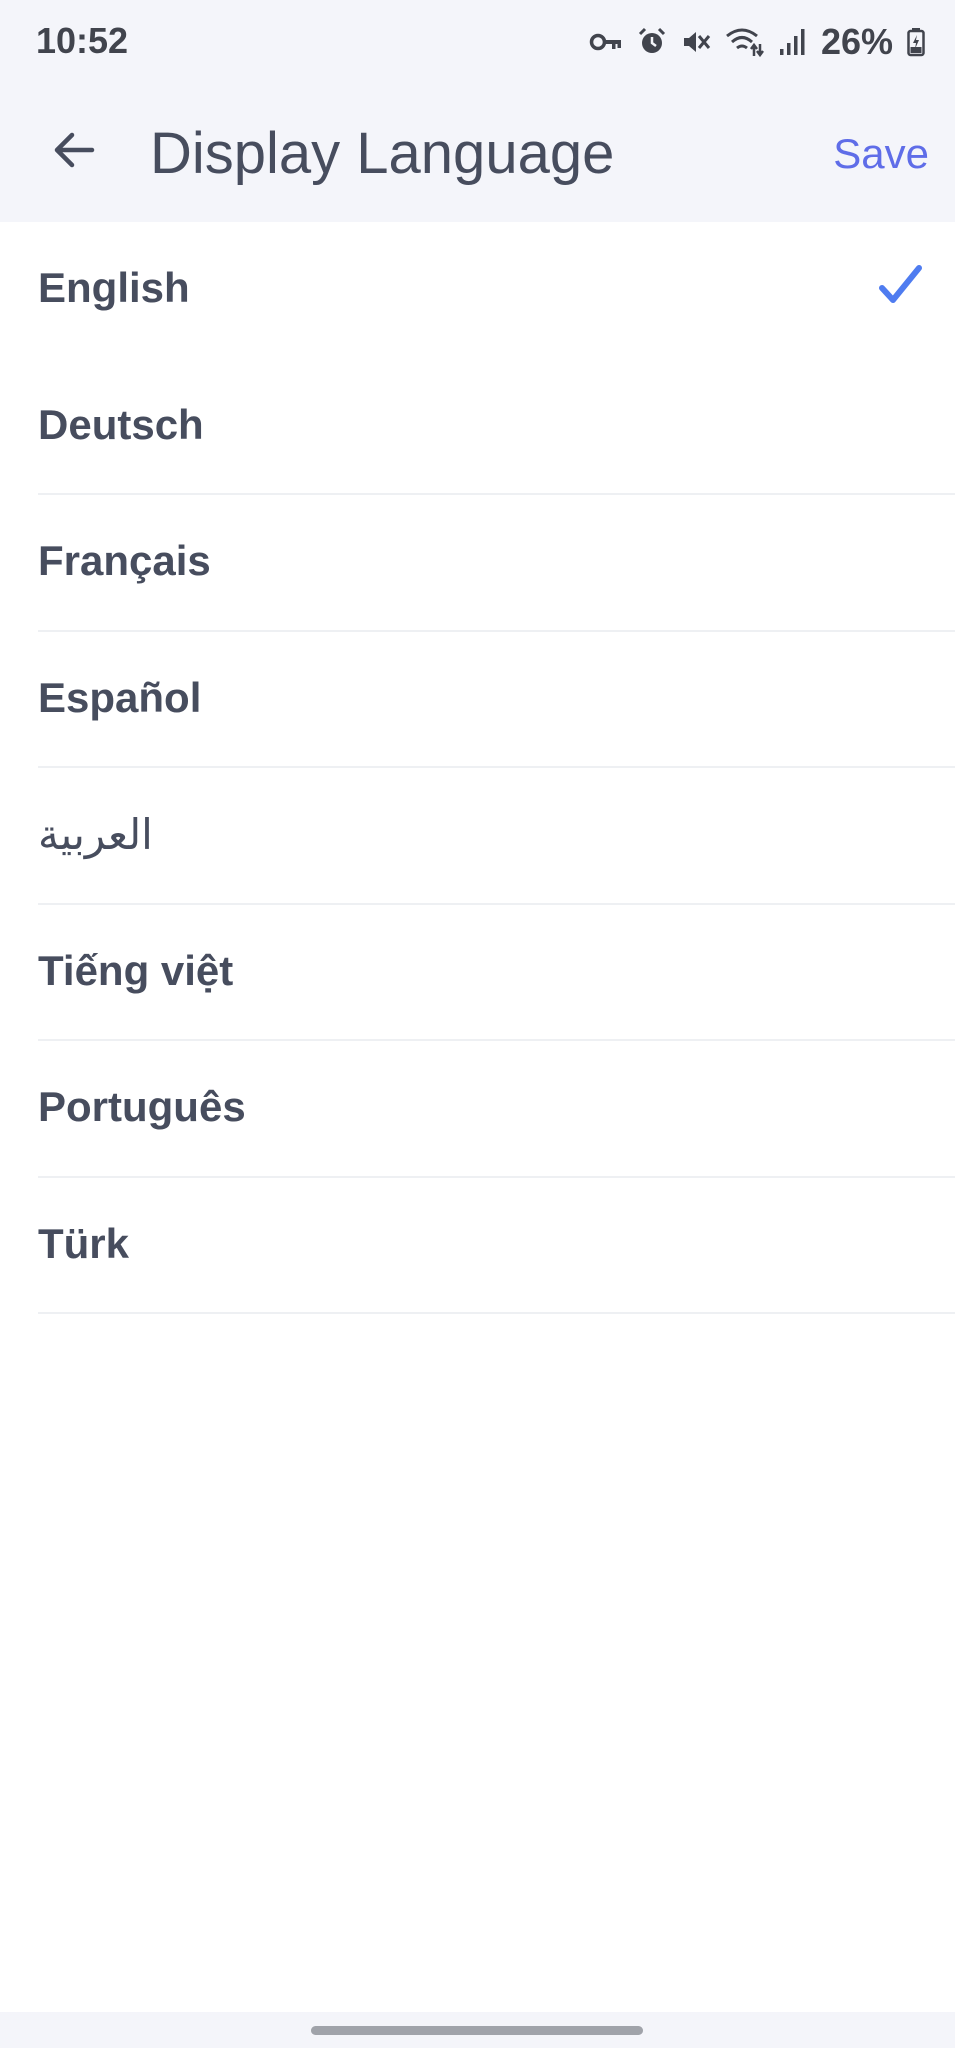 Image resolution: width=955 pixels, height=2048 pixels. I want to click on battery-percent: 26%, so click(856, 41).